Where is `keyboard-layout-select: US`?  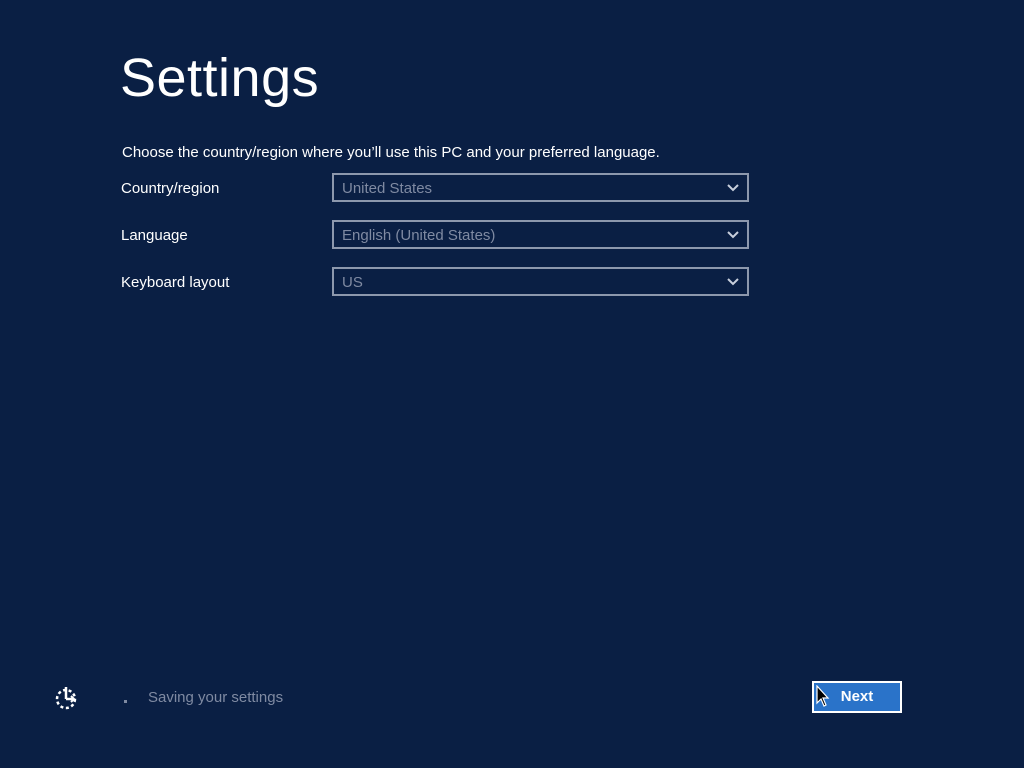
keyboard-layout-select: US is located at coordinates (540, 281).